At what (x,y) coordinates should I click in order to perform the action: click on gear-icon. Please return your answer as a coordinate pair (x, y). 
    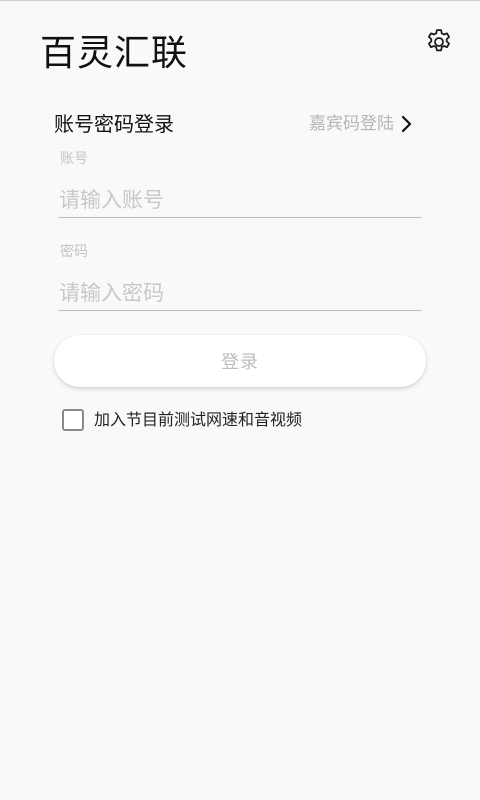
    Looking at the image, I should click on (439, 42).